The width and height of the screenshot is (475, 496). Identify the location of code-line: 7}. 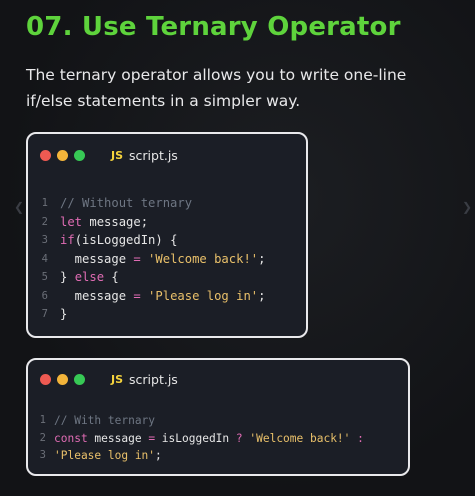
(167, 314).